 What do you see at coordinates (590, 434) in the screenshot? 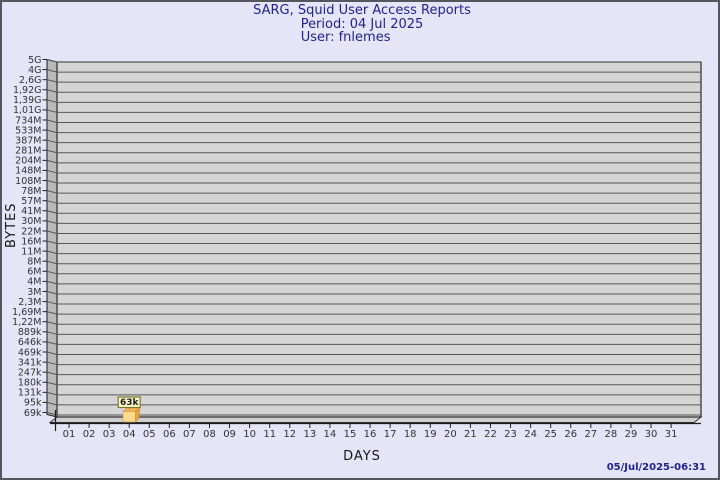
I see `x-tick-label: 27` at bounding box center [590, 434].